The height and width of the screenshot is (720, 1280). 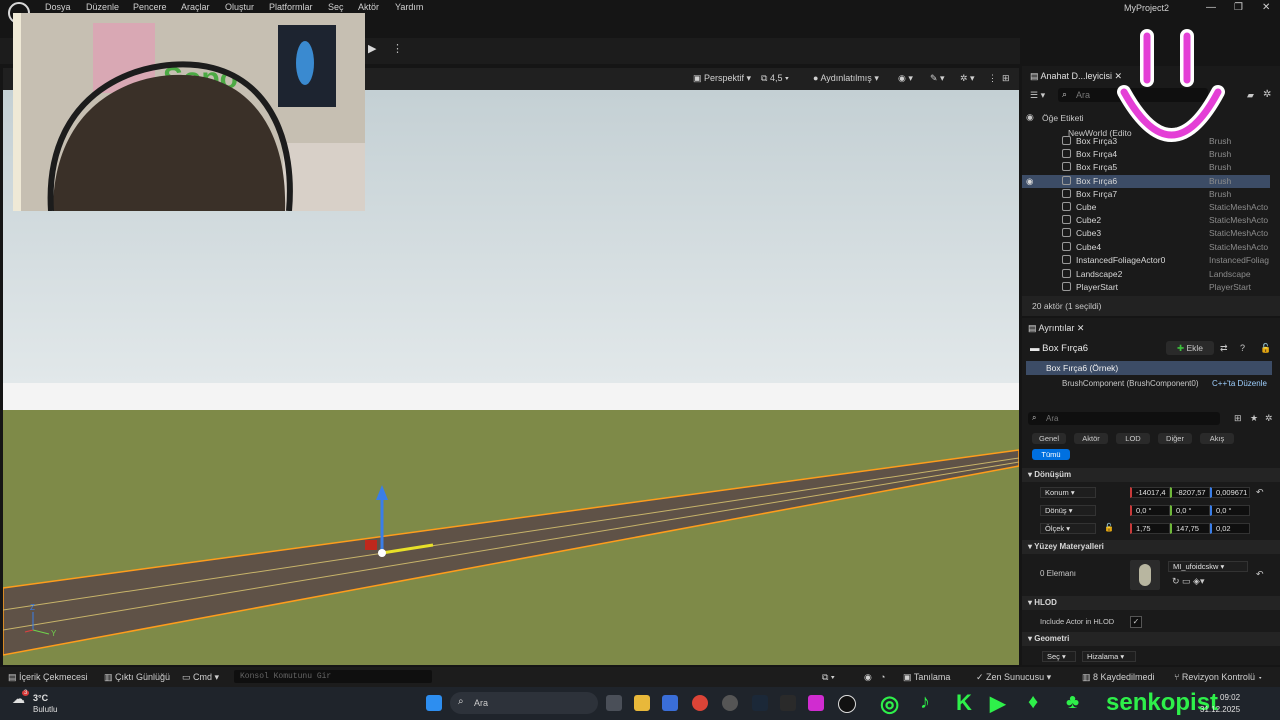 What do you see at coordinates (905, 78) in the screenshot?
I see `show-icon: ◉ ▾` at bounding box center [905, 78].